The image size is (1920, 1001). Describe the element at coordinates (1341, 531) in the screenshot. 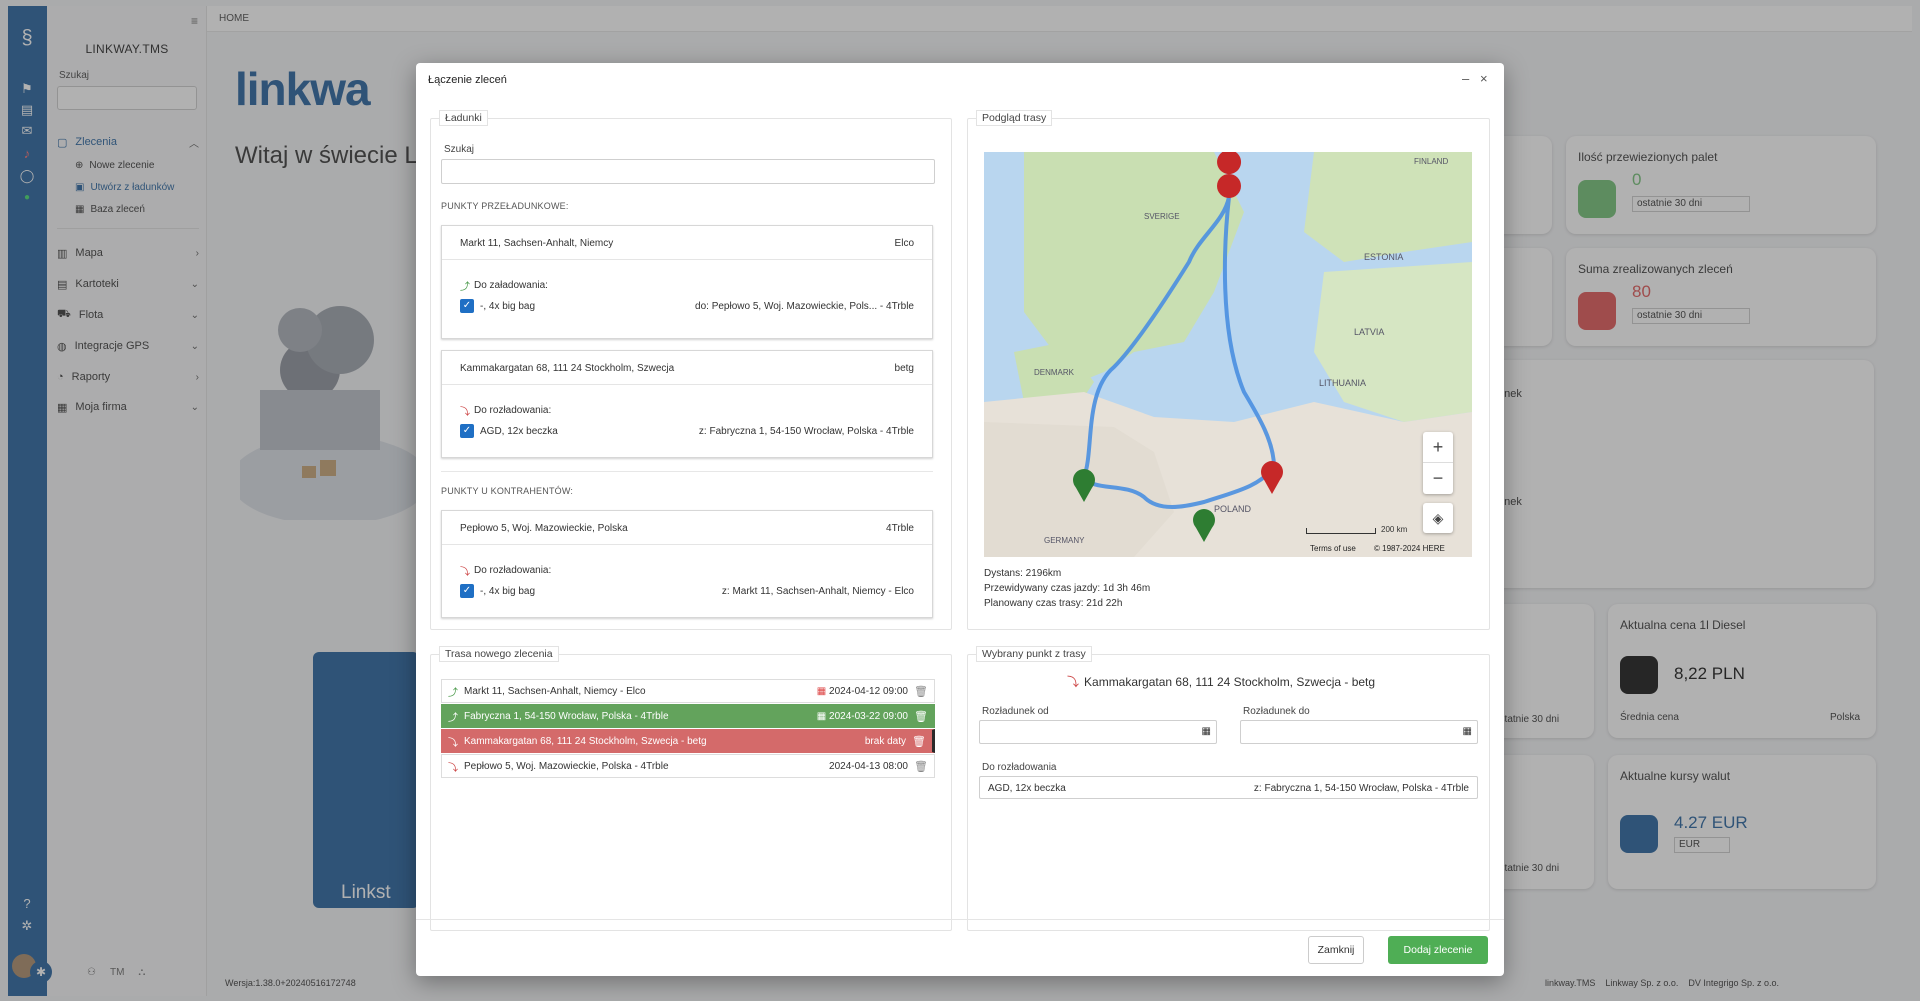

I see `map-scale-bar` at that location.